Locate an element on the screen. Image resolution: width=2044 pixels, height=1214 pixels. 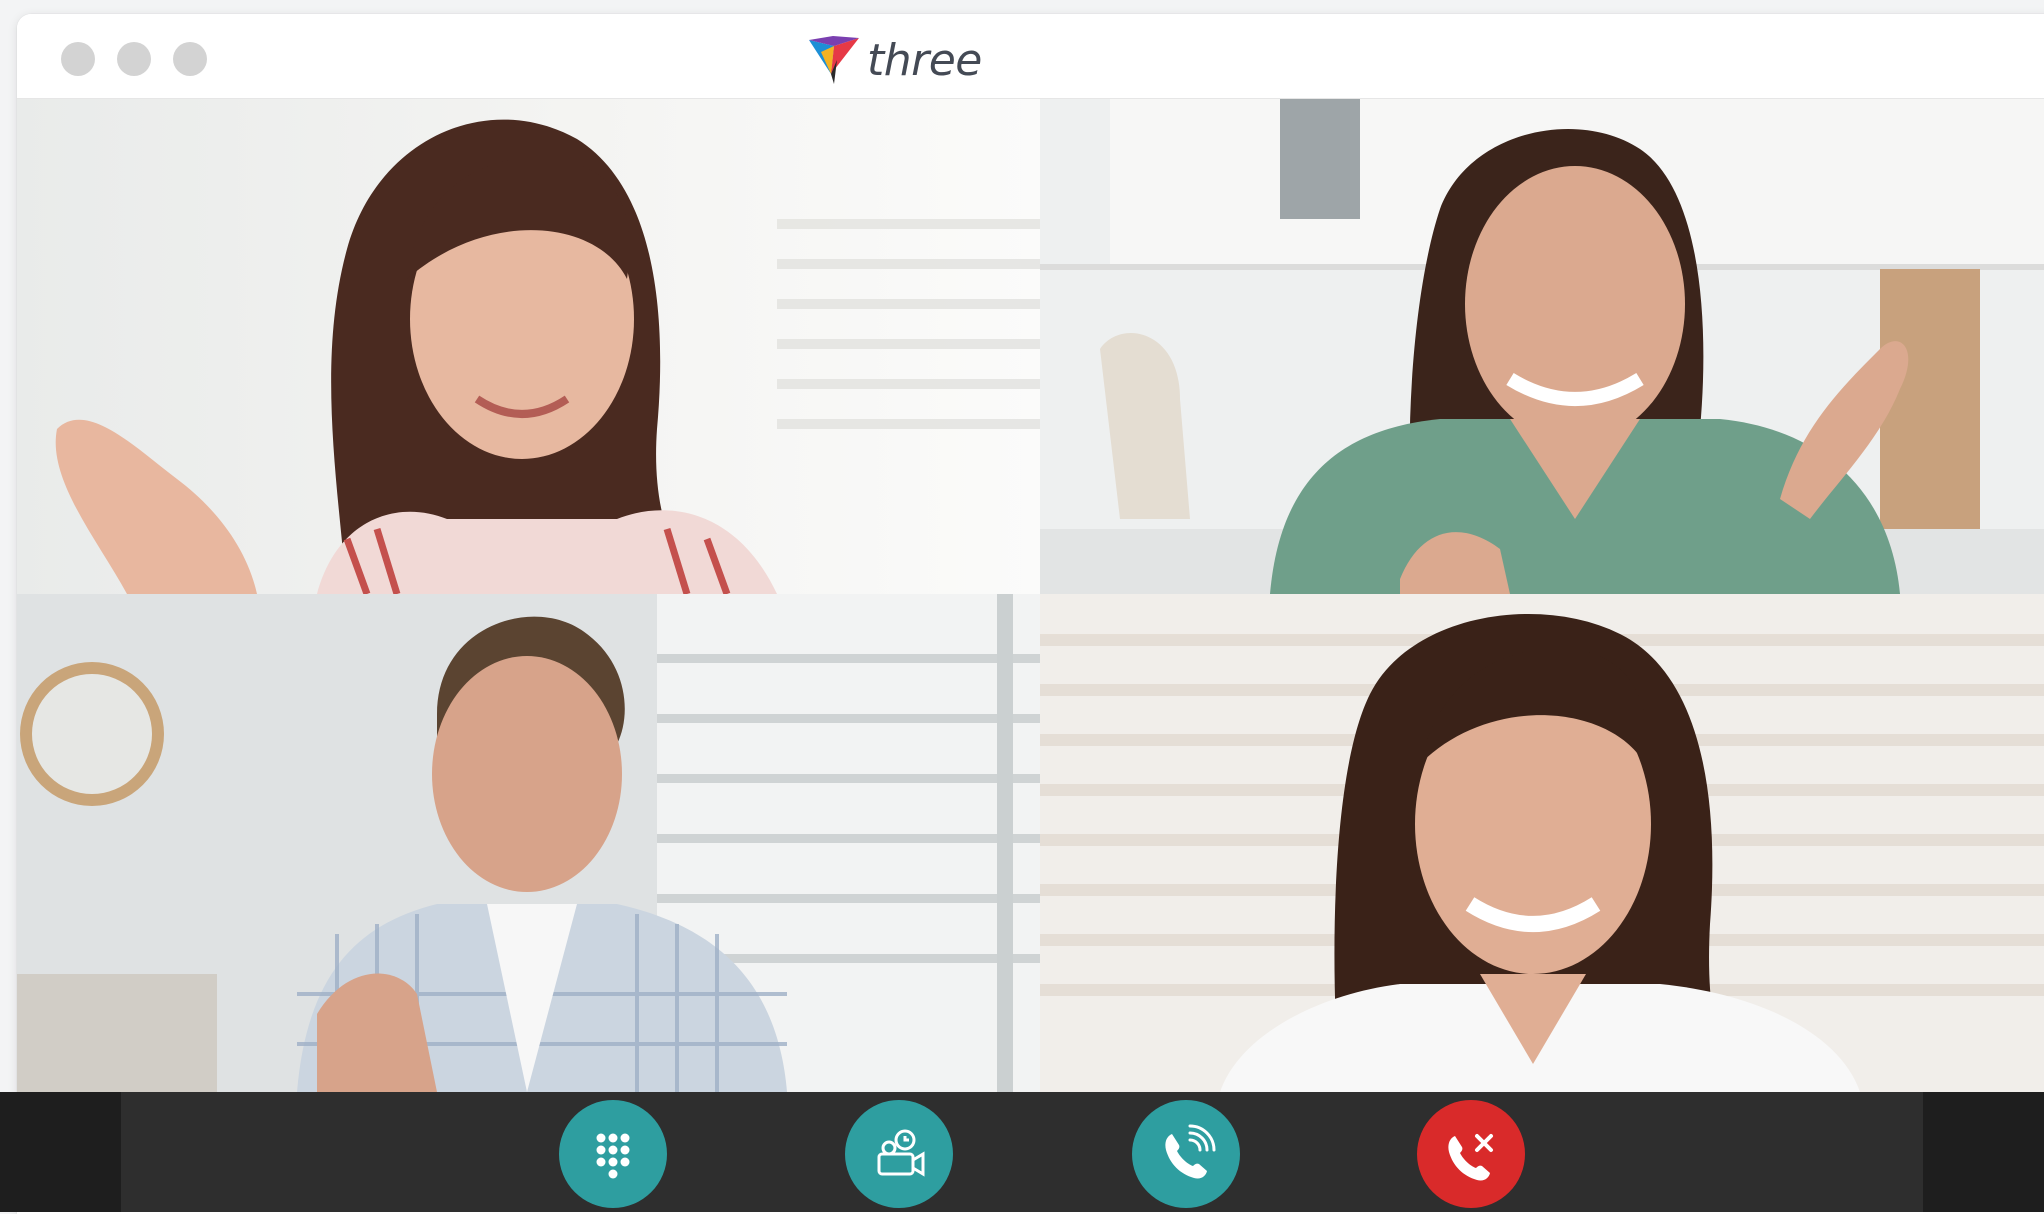
call-control-bar is located at coordinates (1022, 1152).